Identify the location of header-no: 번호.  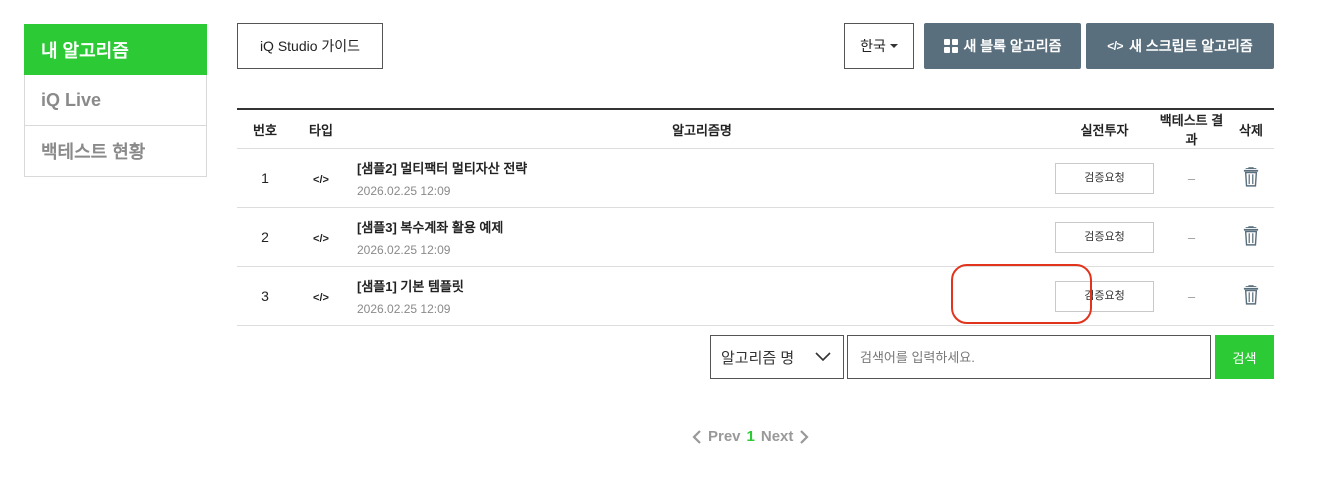
(265, 130).